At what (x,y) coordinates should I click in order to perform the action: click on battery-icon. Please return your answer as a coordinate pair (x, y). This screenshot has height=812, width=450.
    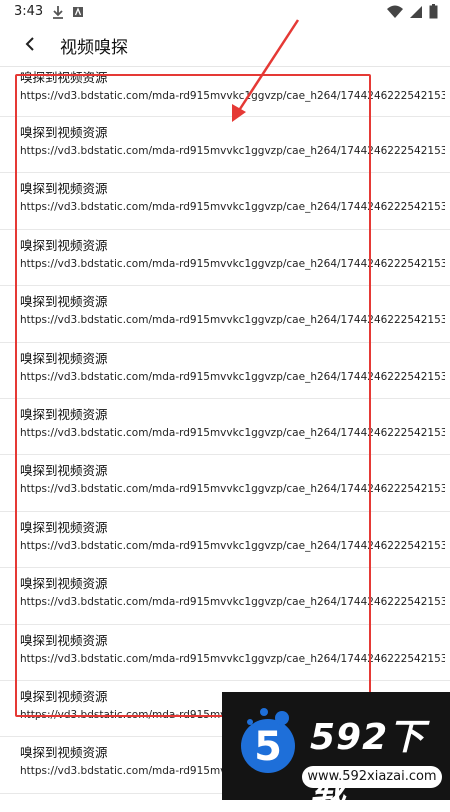
    Looking at the image, I should click on (433, 13).